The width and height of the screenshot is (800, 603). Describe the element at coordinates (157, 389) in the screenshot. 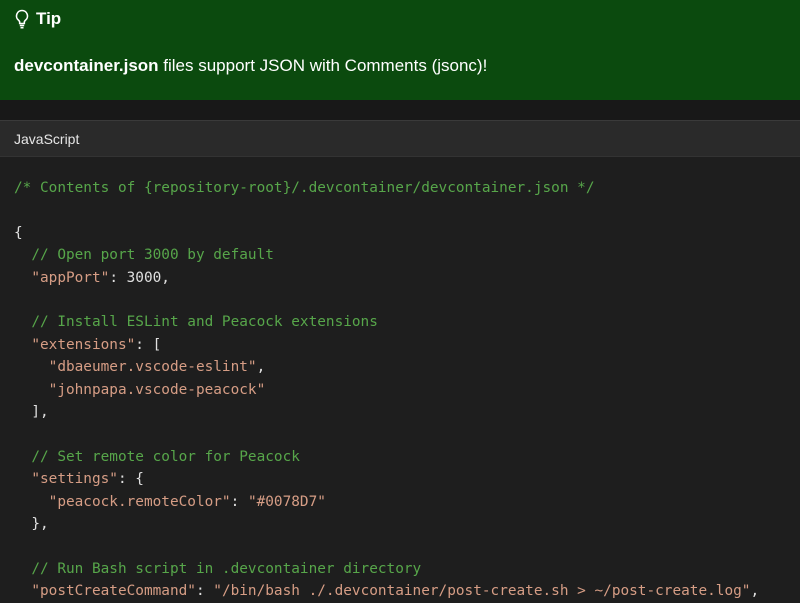

I see `code-string: "johnpapa.vscode-peacock"` at that location.